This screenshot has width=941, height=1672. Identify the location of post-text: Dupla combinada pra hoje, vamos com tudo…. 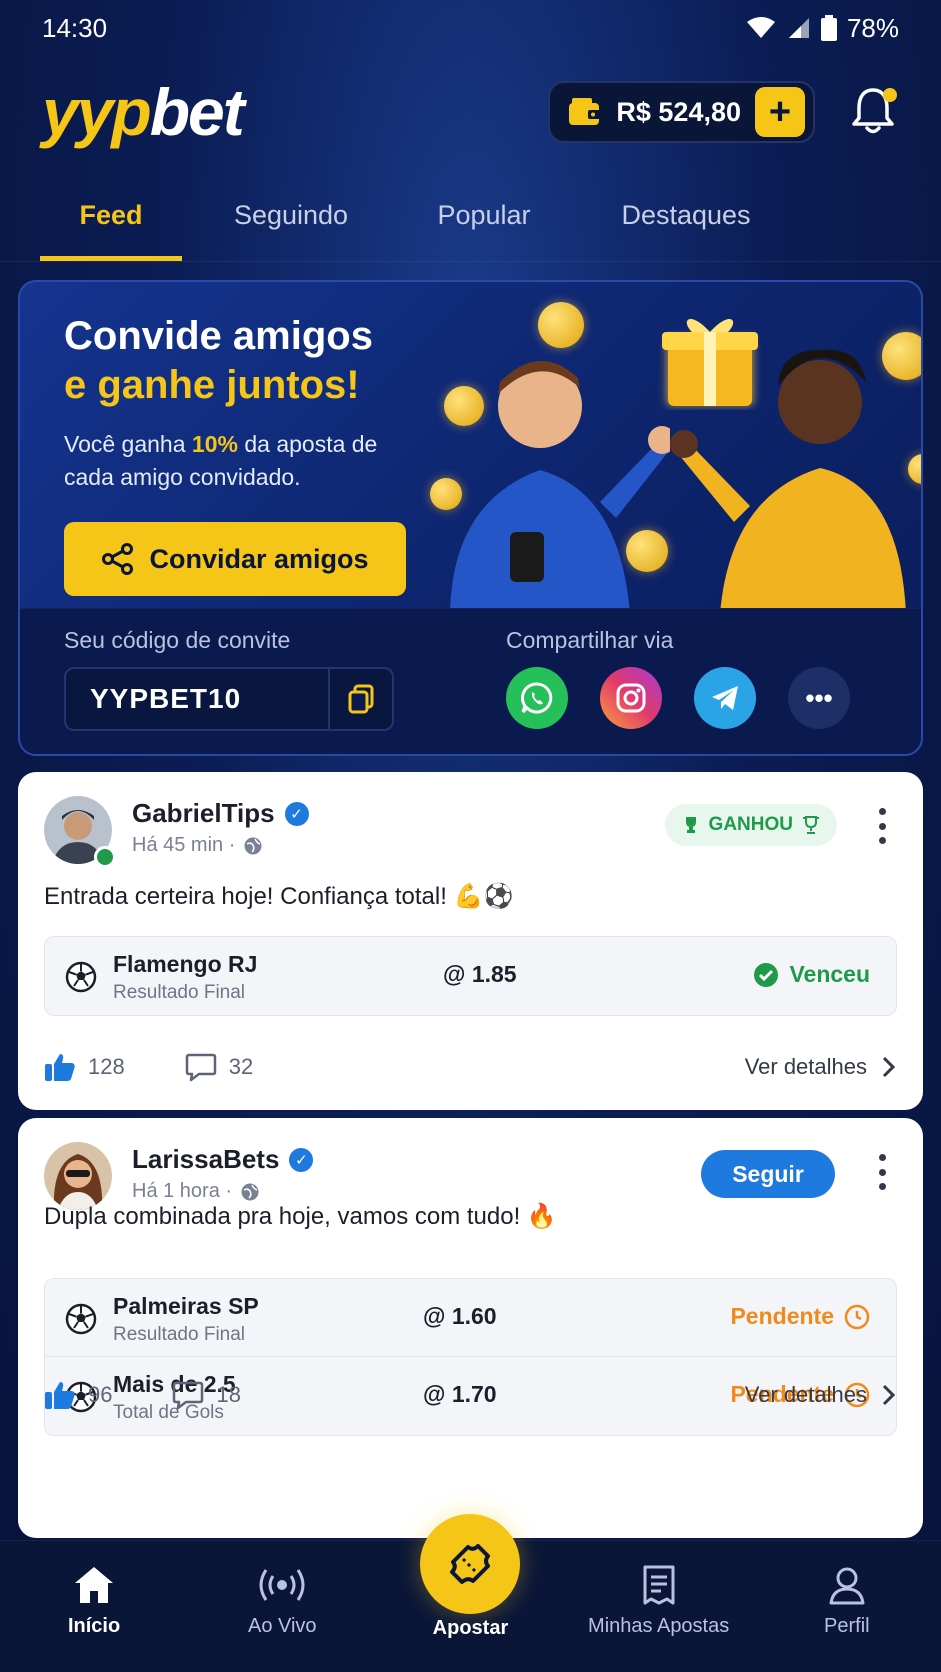
(300, 1216).